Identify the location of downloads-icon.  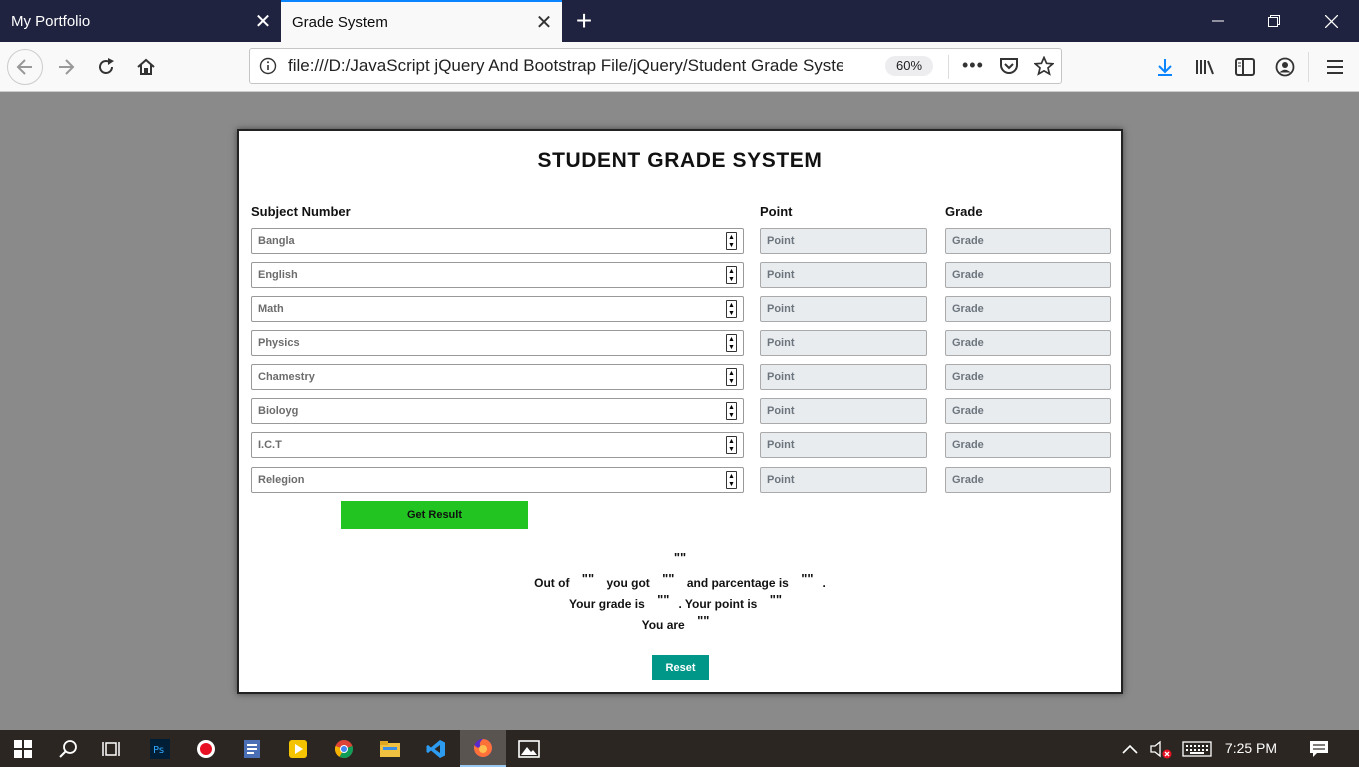
(1165, 67).